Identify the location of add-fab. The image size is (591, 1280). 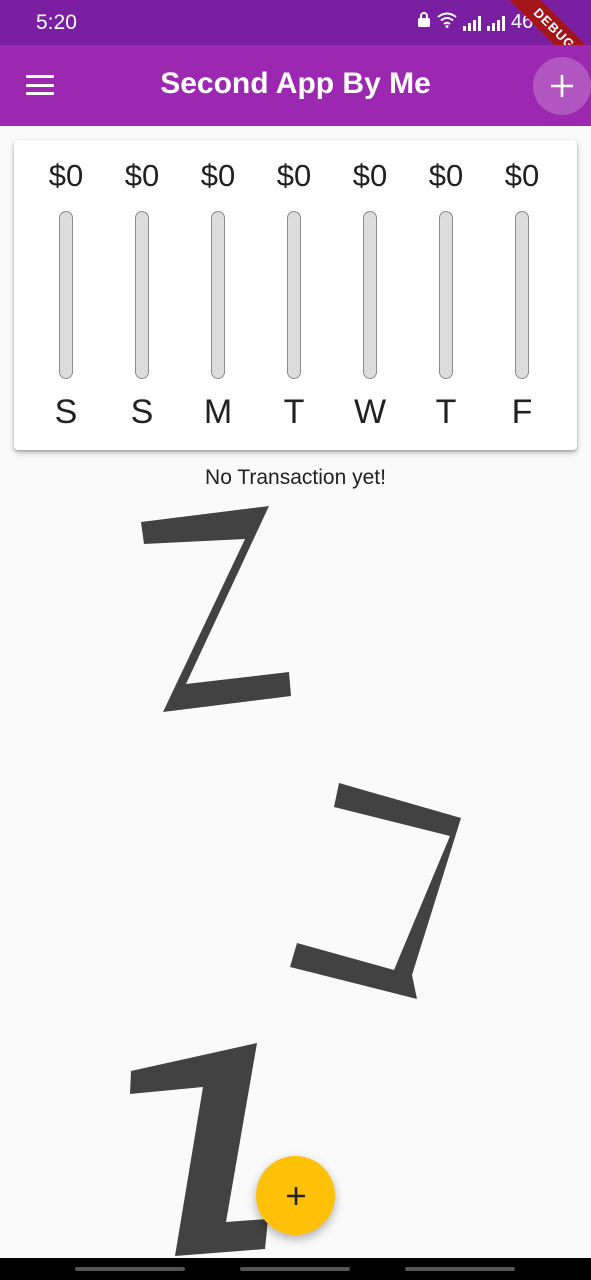
(295, 1195).